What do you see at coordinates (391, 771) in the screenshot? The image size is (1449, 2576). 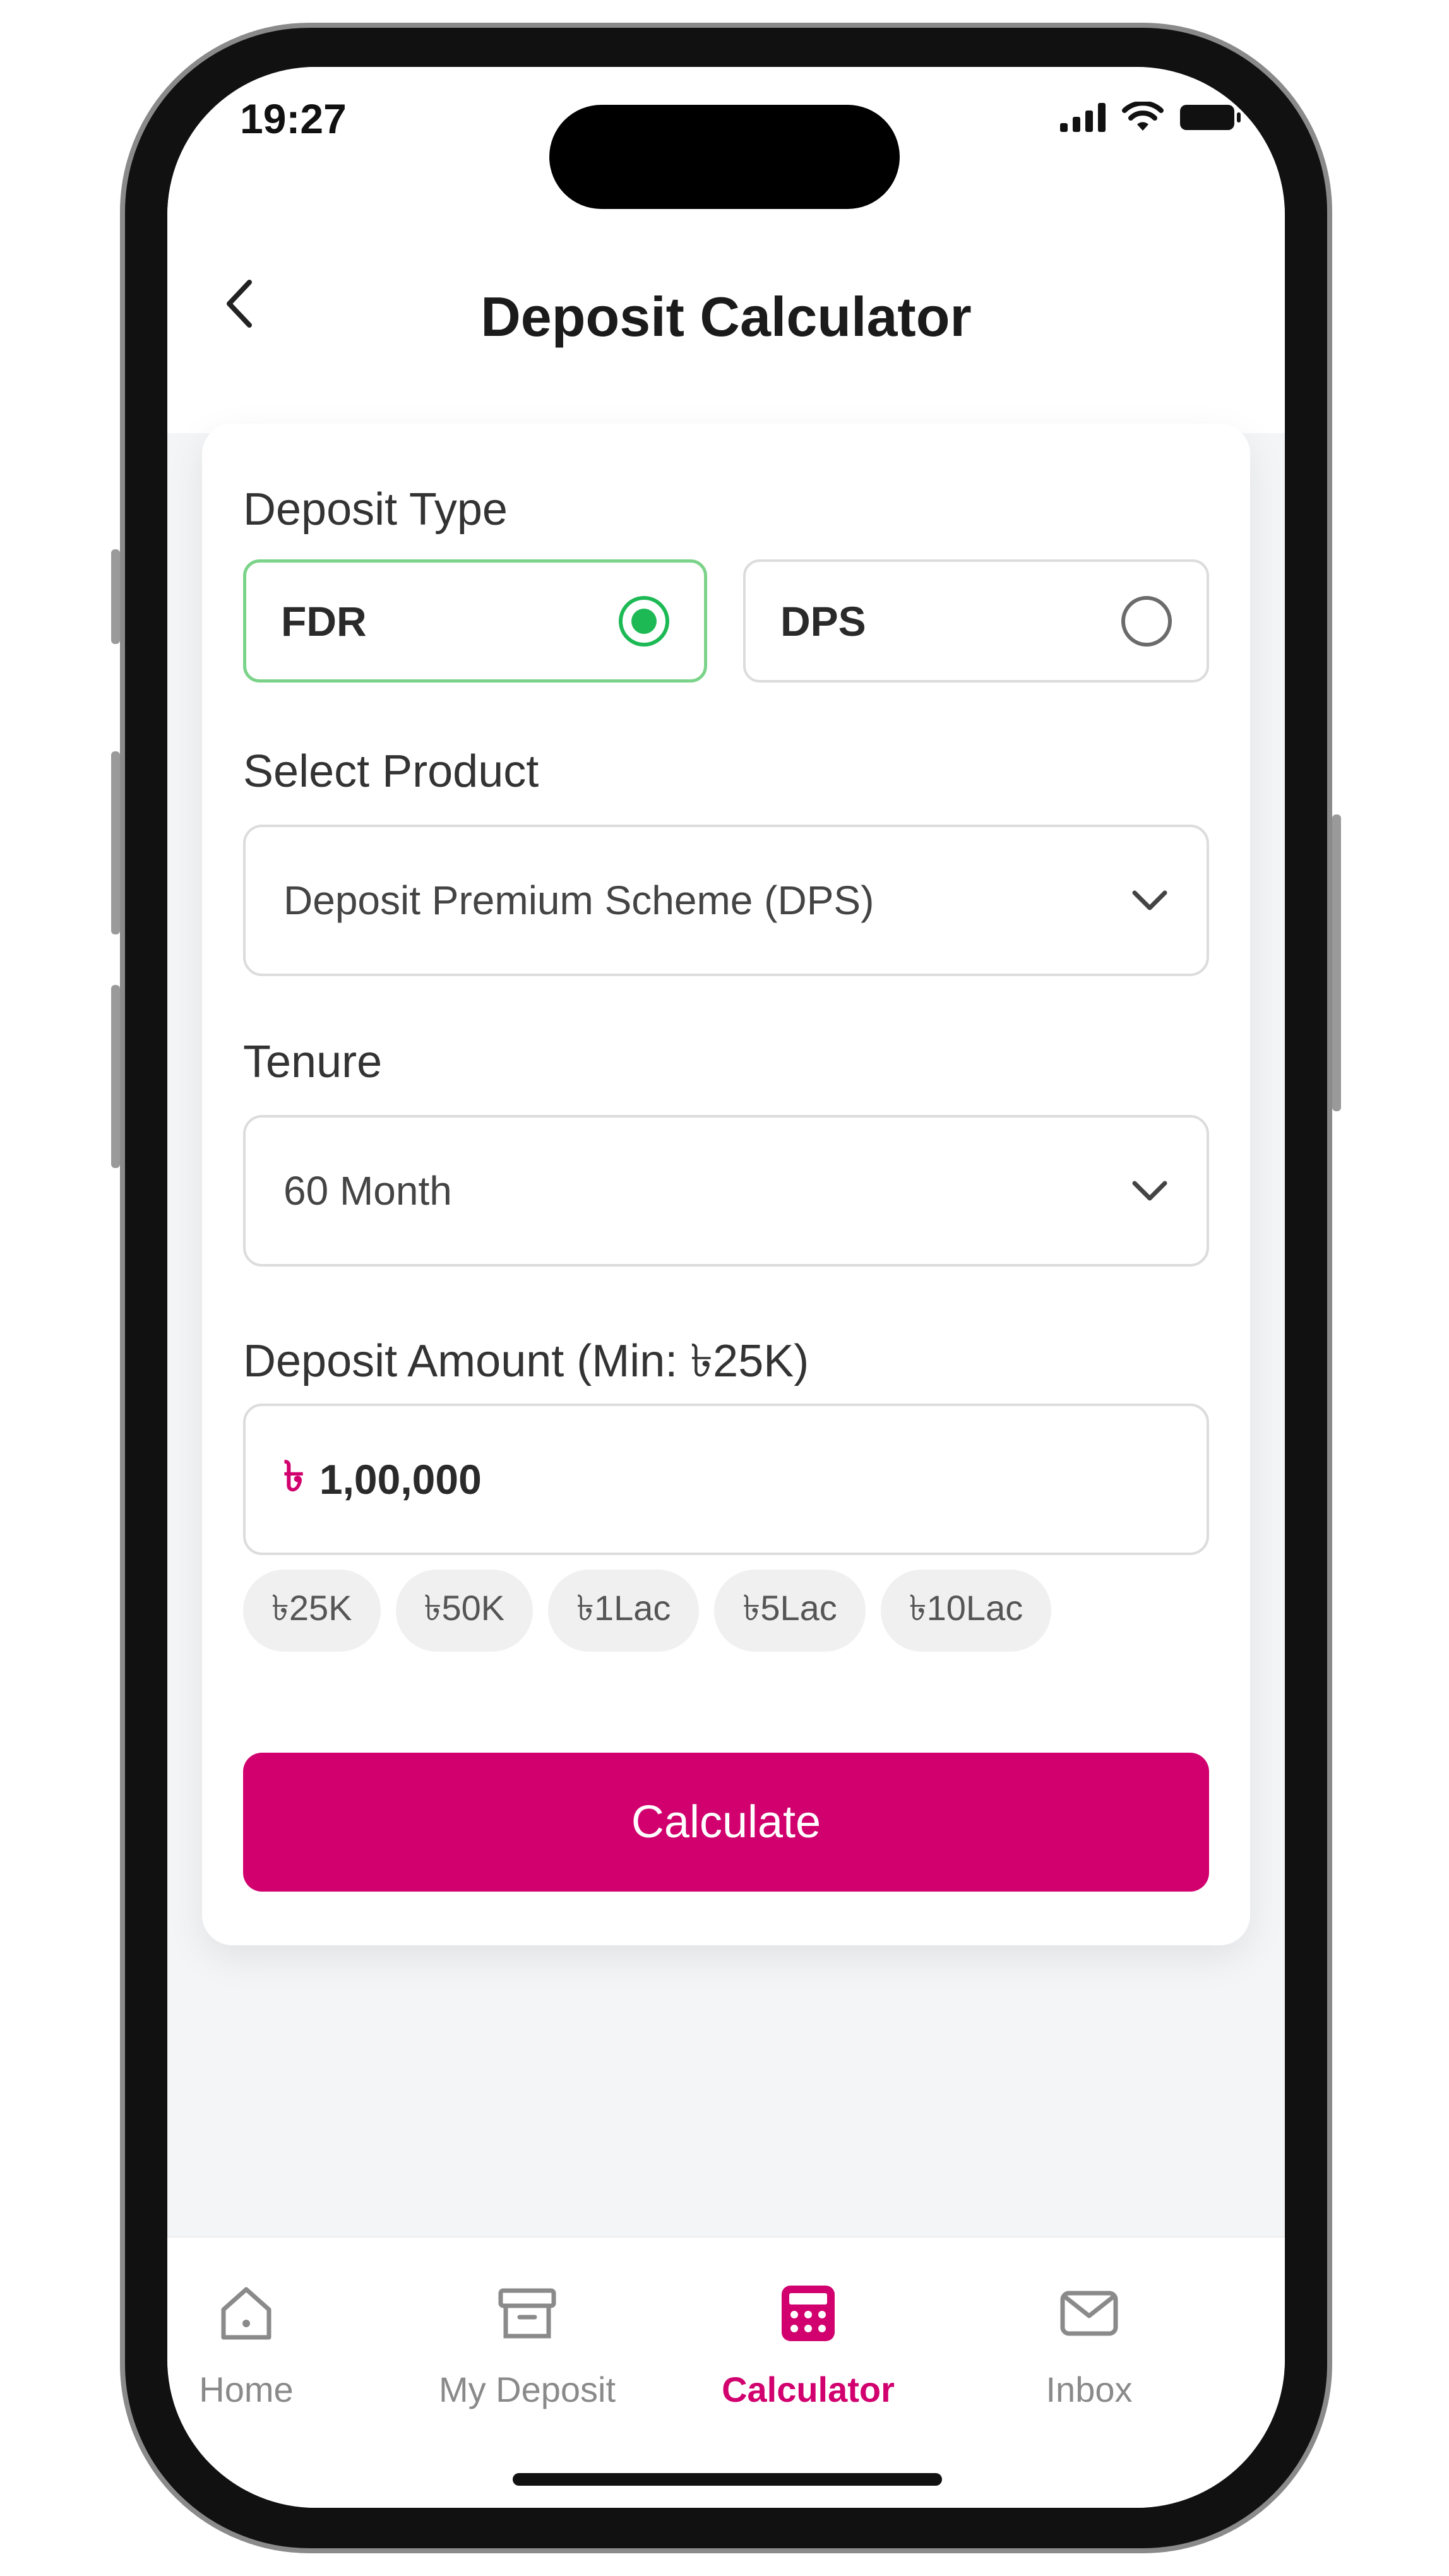 I see `select-product-label: Select Product` at bounding box center [391, 771].